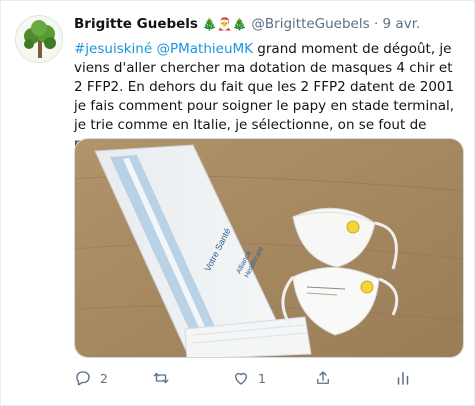  What do you see at coordinates (136, 24) in the screenshot?
I see `author-name: Brigitte Guebels` at bounding box center [136, 24].